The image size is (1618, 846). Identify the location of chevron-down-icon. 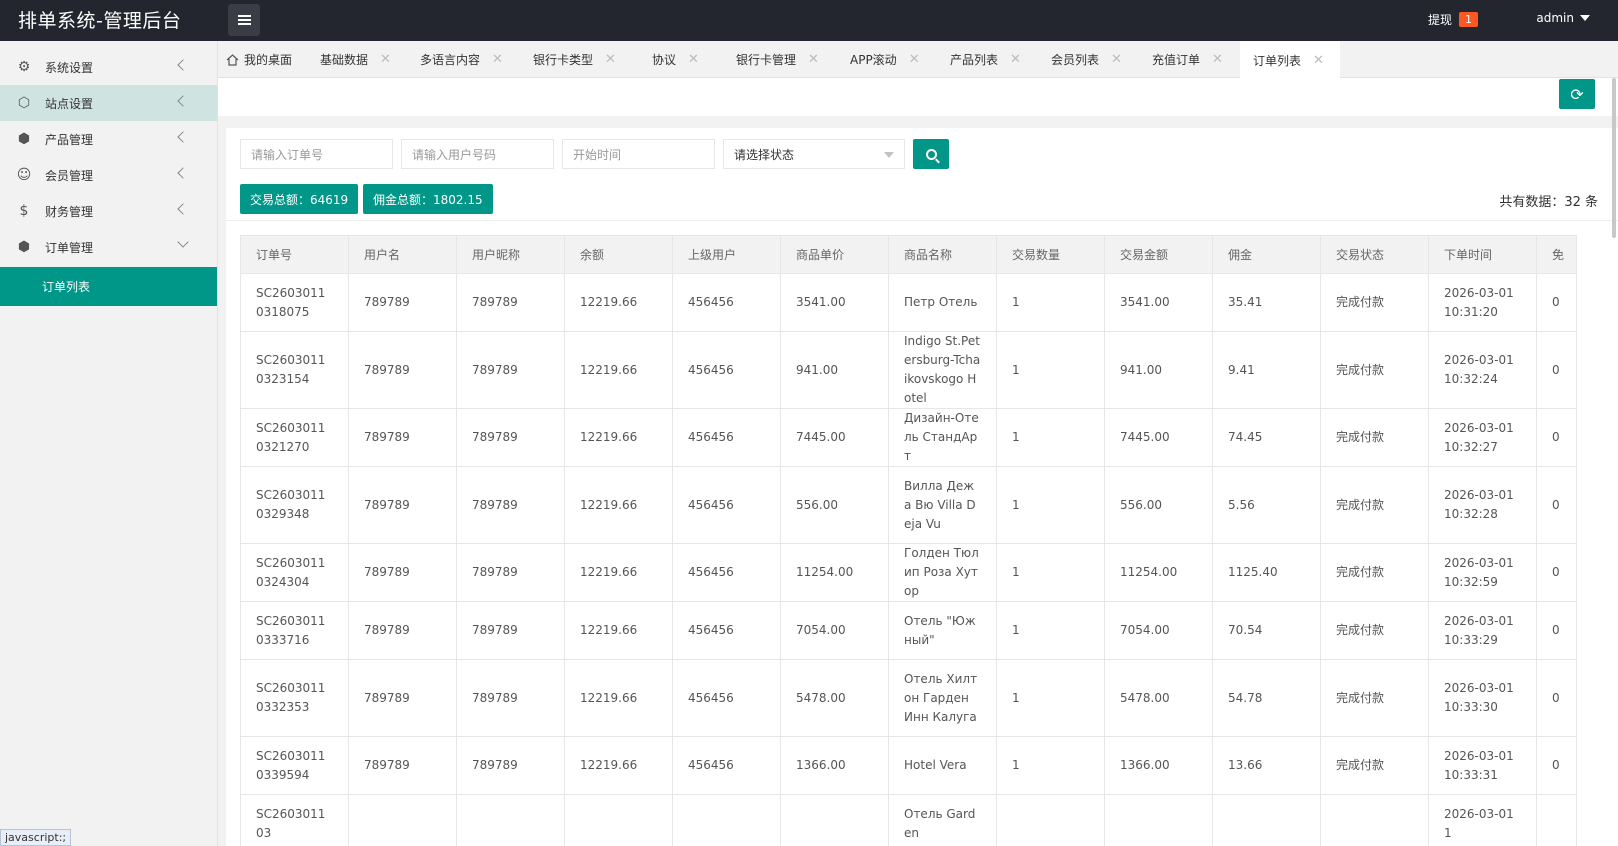
(889, 155).